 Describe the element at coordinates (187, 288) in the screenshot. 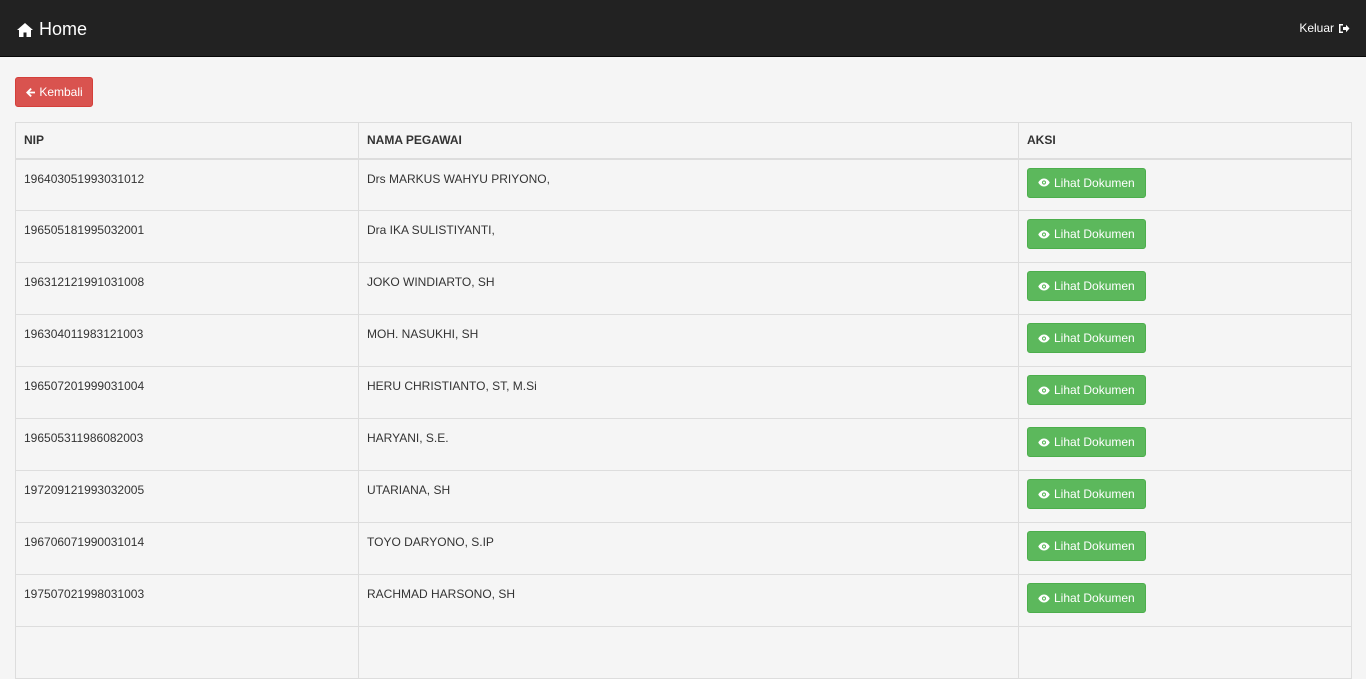

I see `cell-nip: 196312121991031008` at that location.